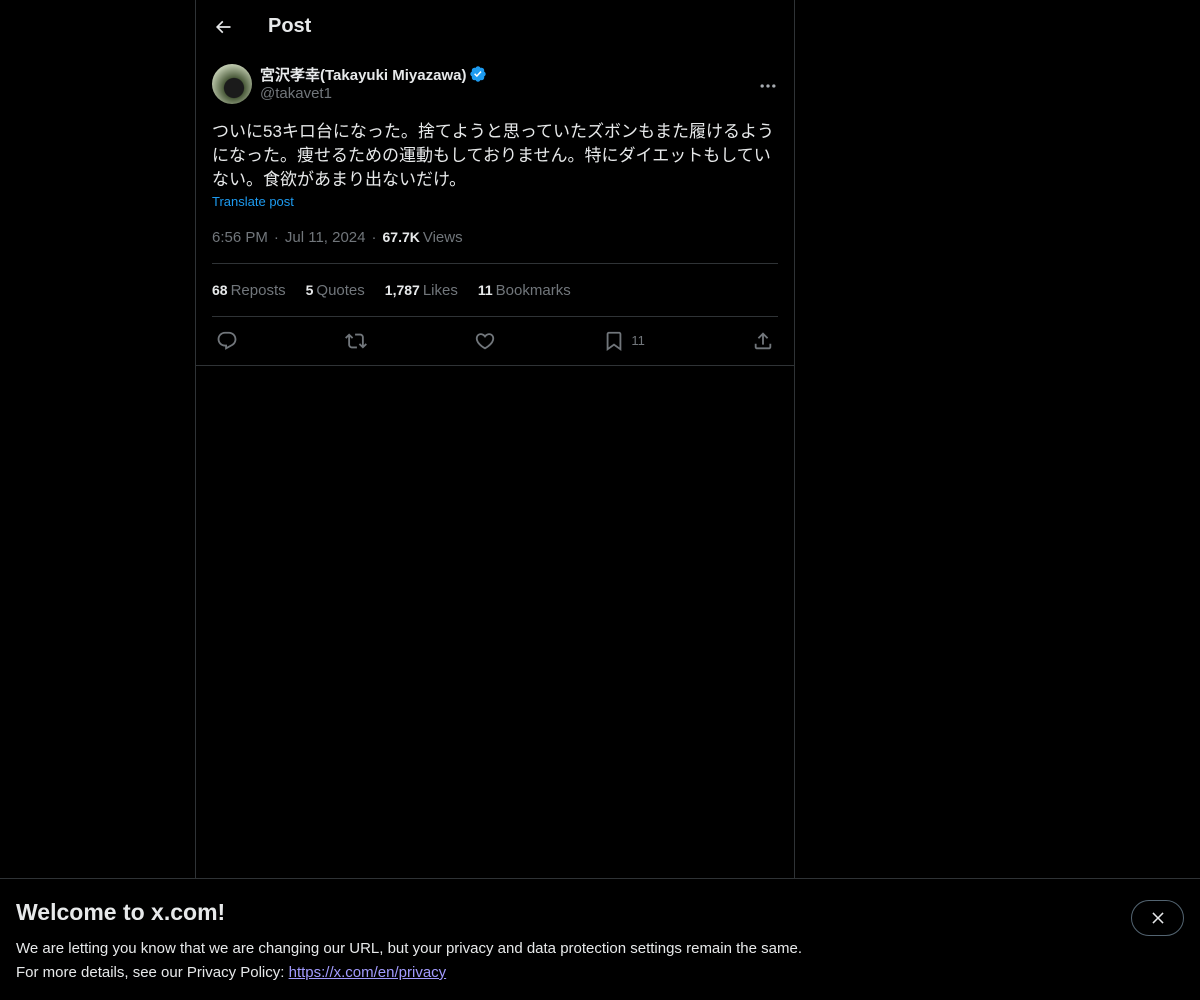  I want to click on verified-badge-icon, so click(478, 74).